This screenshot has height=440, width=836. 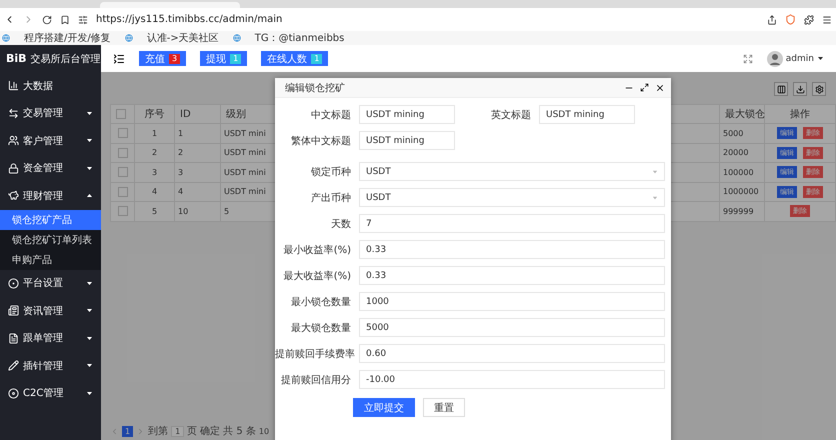 I want to click on column-header: 序号, so click(x=154, y=114).